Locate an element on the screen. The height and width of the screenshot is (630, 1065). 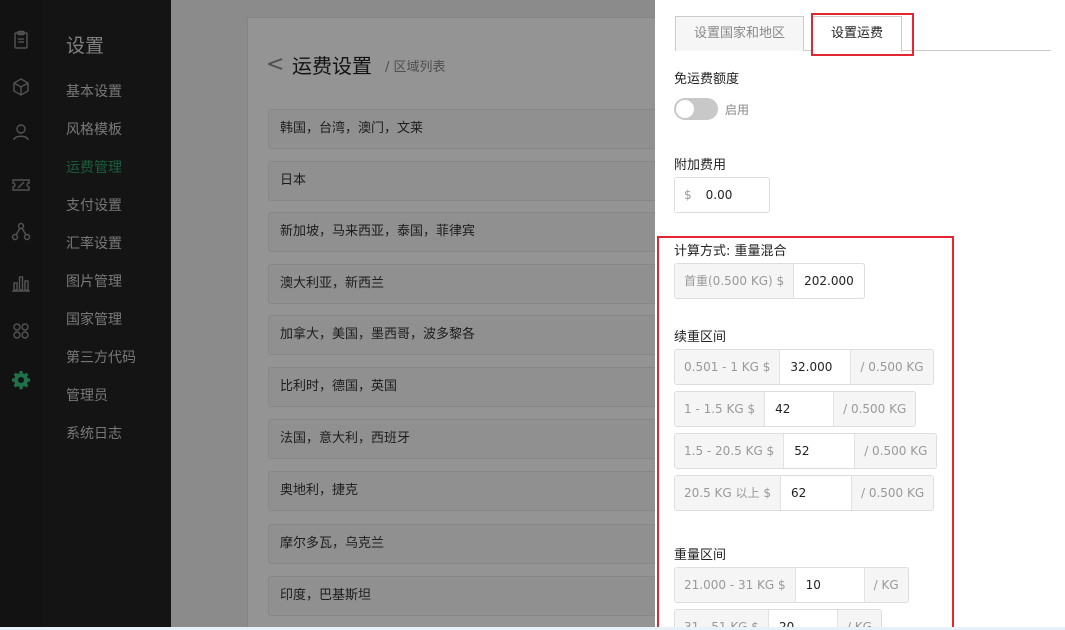
calc-method-label: 计算方式: 重量混合 is located at coordinates (730, 251).